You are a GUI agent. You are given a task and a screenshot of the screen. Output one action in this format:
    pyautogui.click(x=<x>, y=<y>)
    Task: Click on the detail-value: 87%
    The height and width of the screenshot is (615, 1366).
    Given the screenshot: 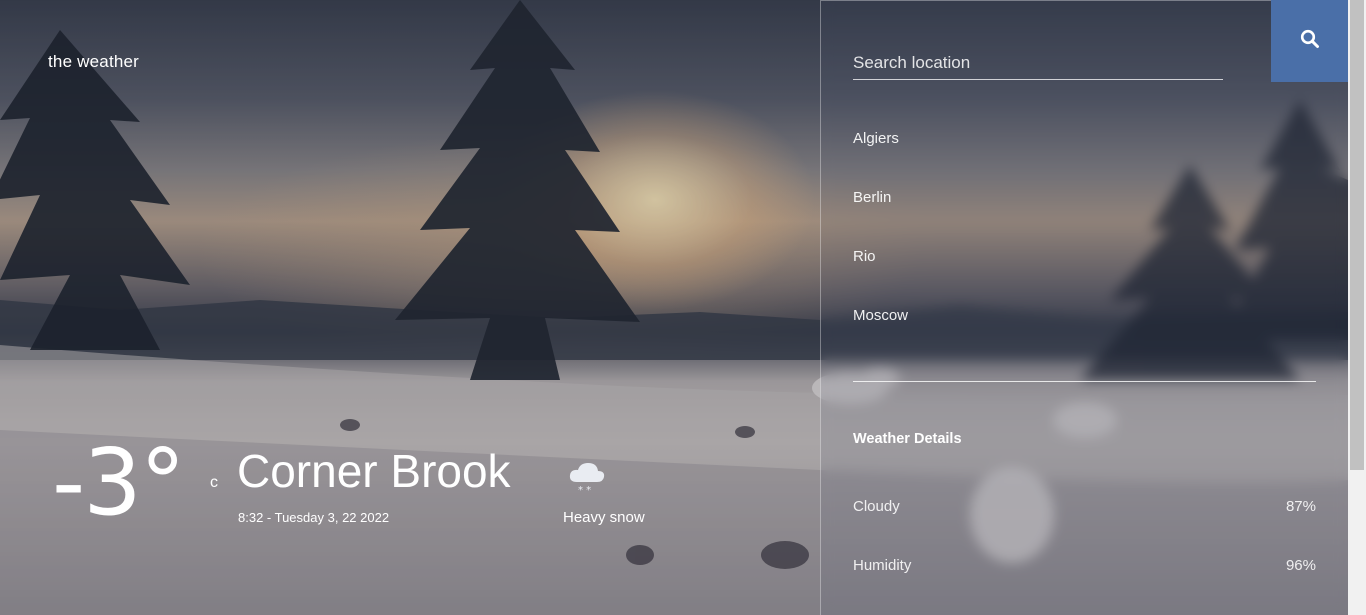 What is the action you would take?
    pyautogui.click(x=1300, y=506)
    